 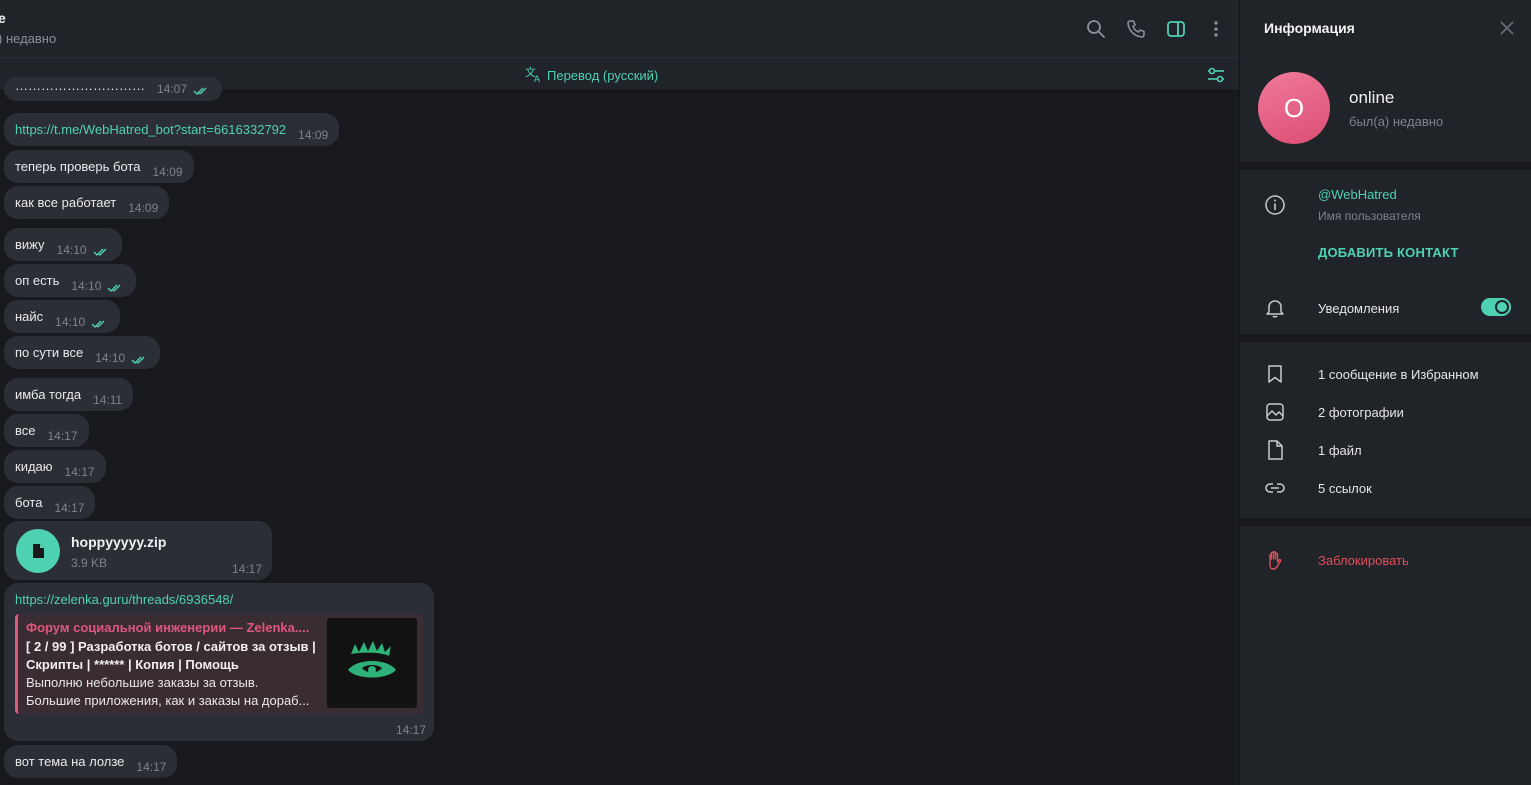 I want to click on username-link: @WebHatred, so click(x=1357, y=194).